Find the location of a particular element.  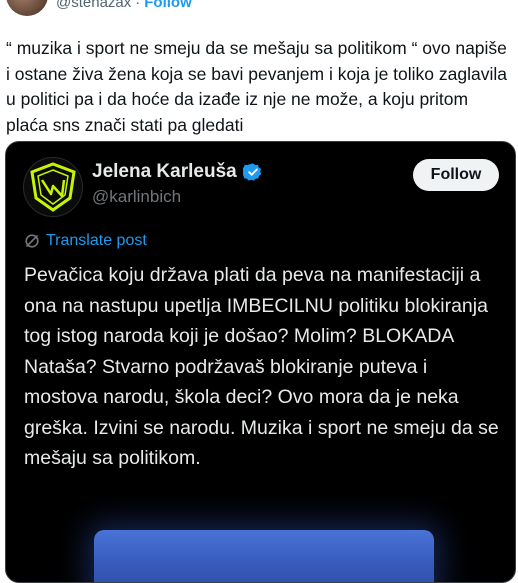

quoted-author-name: Jelena Karleuša is located at coordinates (164, 172).